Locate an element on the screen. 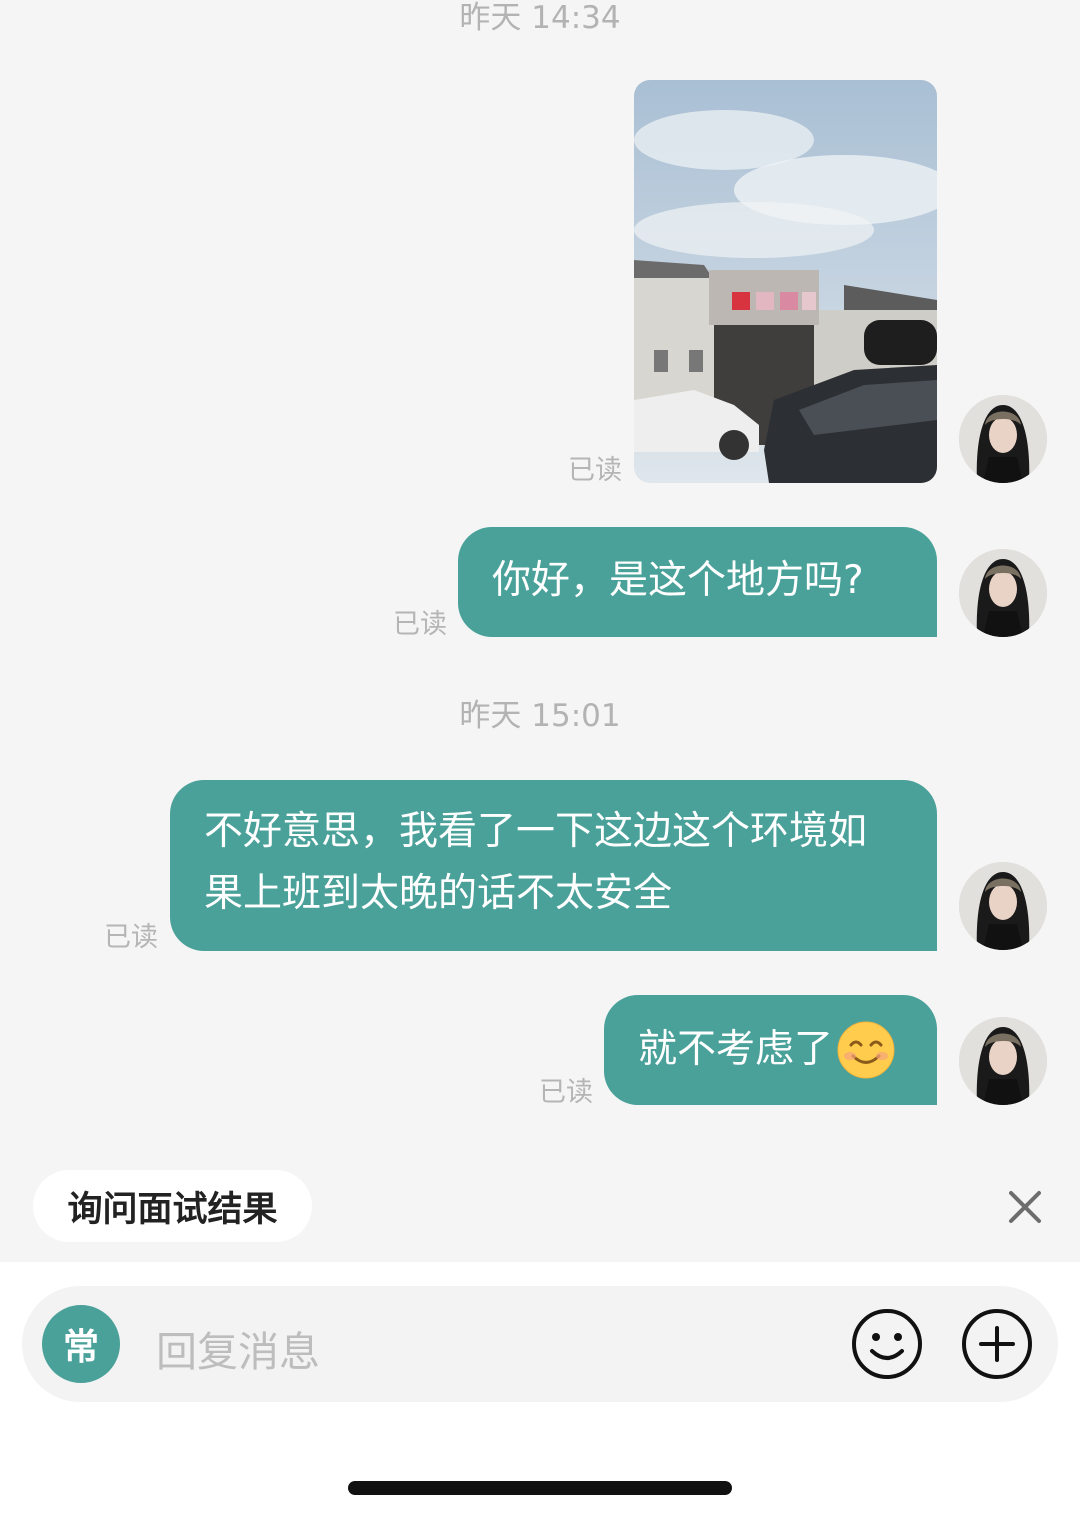 This screenshot has height=1517, width=1080. home-indicator is located at coordinates (540, 1488).